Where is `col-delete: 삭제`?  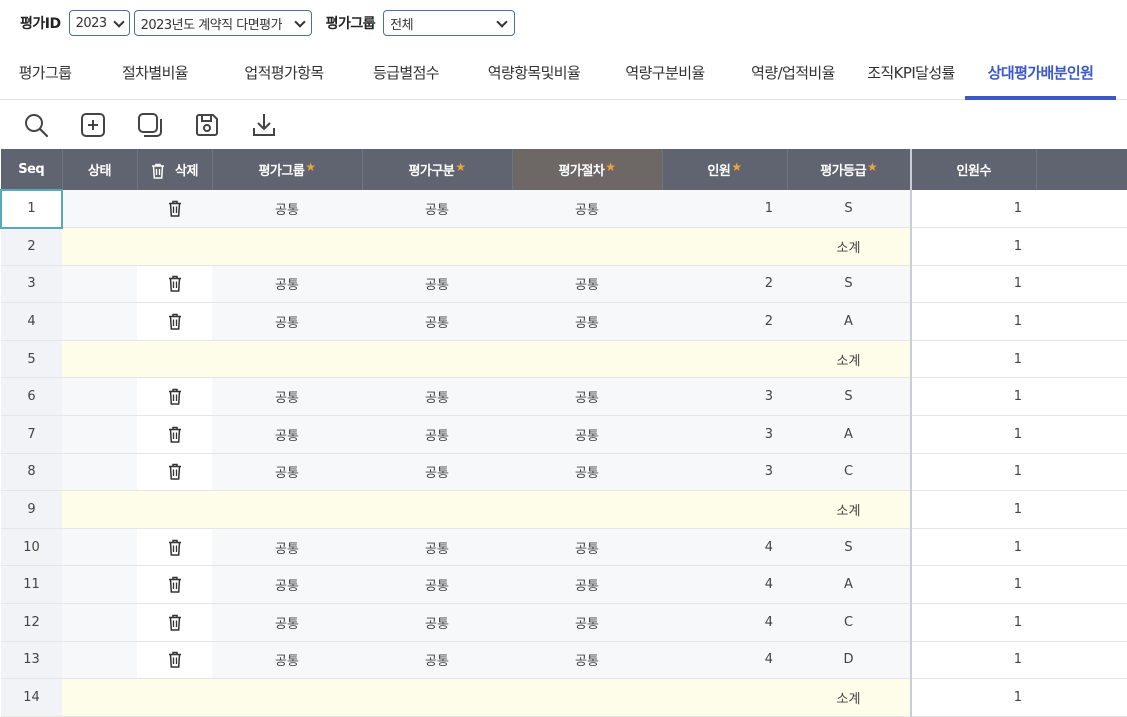
col-delete: 삭제 is located at coordinates (175, 169).